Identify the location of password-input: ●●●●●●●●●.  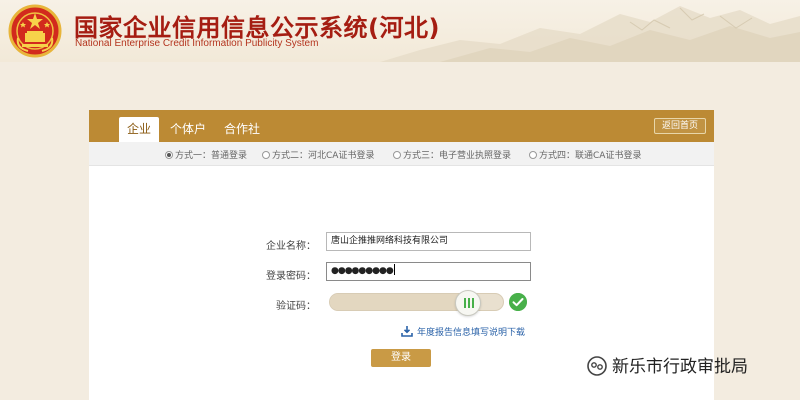
(428, 271).